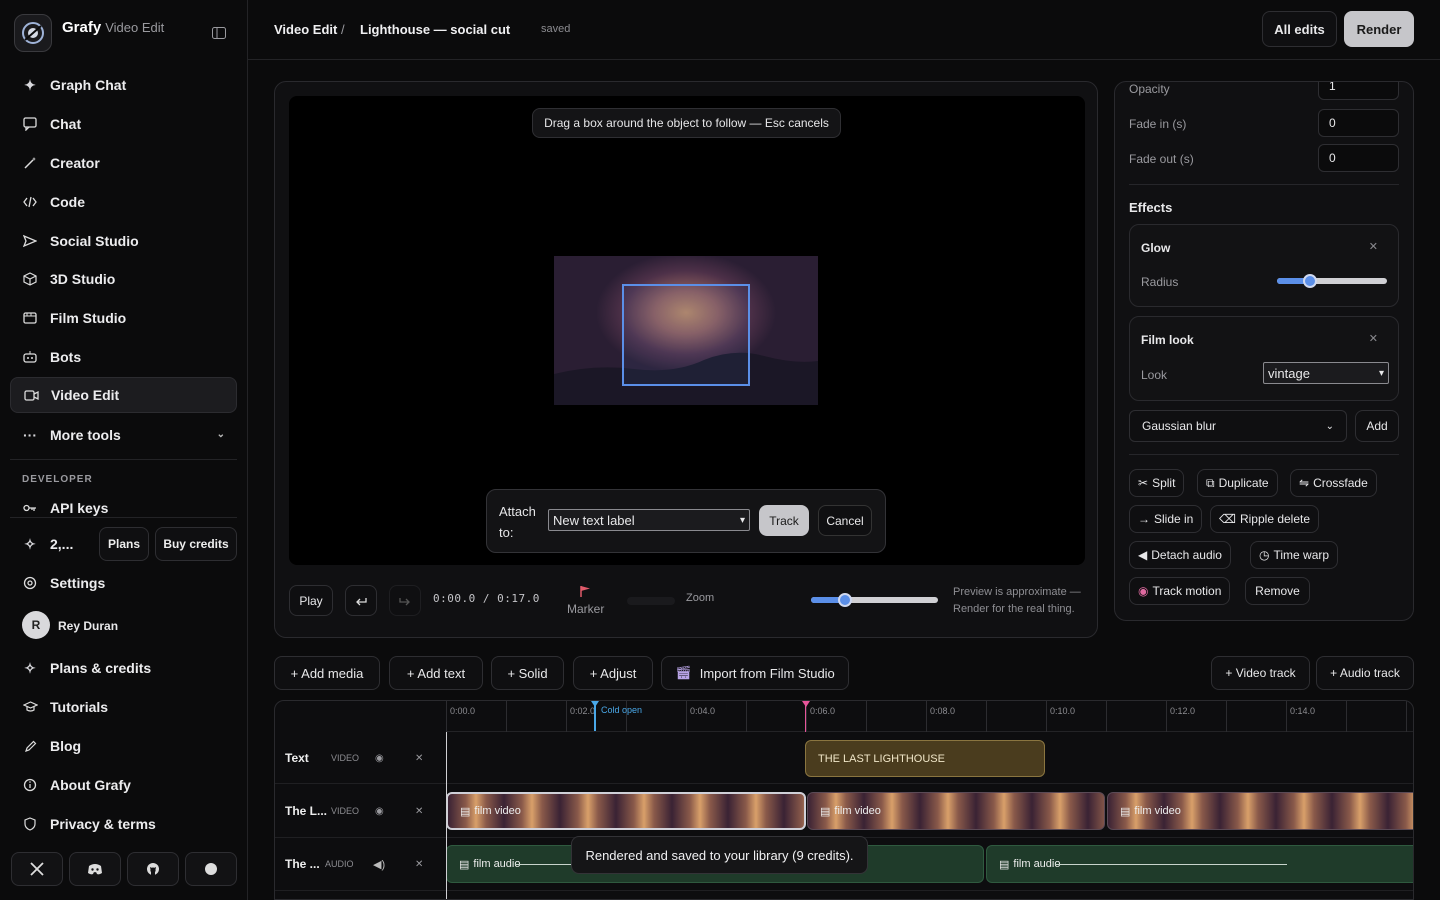 This screenshot has width=1440, height=900. Describe the element at coordinates (297, 758) in the screenshot. I see `track-name: Text` at that location.